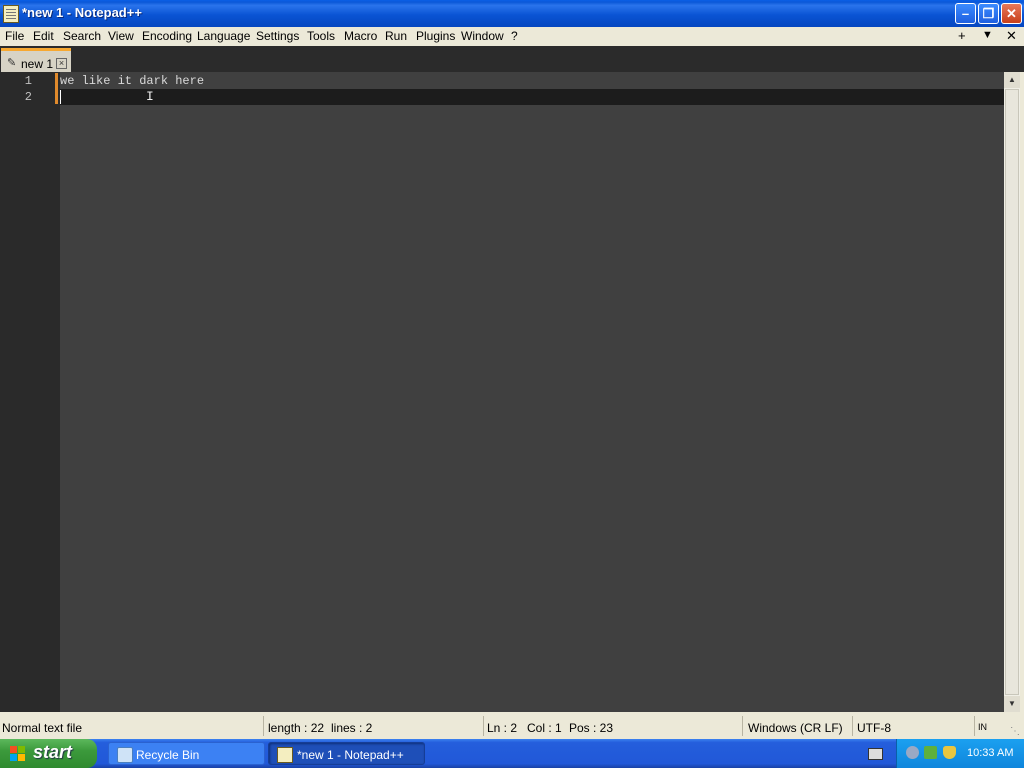 The image size is (1024, 768). I want to click on menu-plugins: Plugins, so click(435, 36).